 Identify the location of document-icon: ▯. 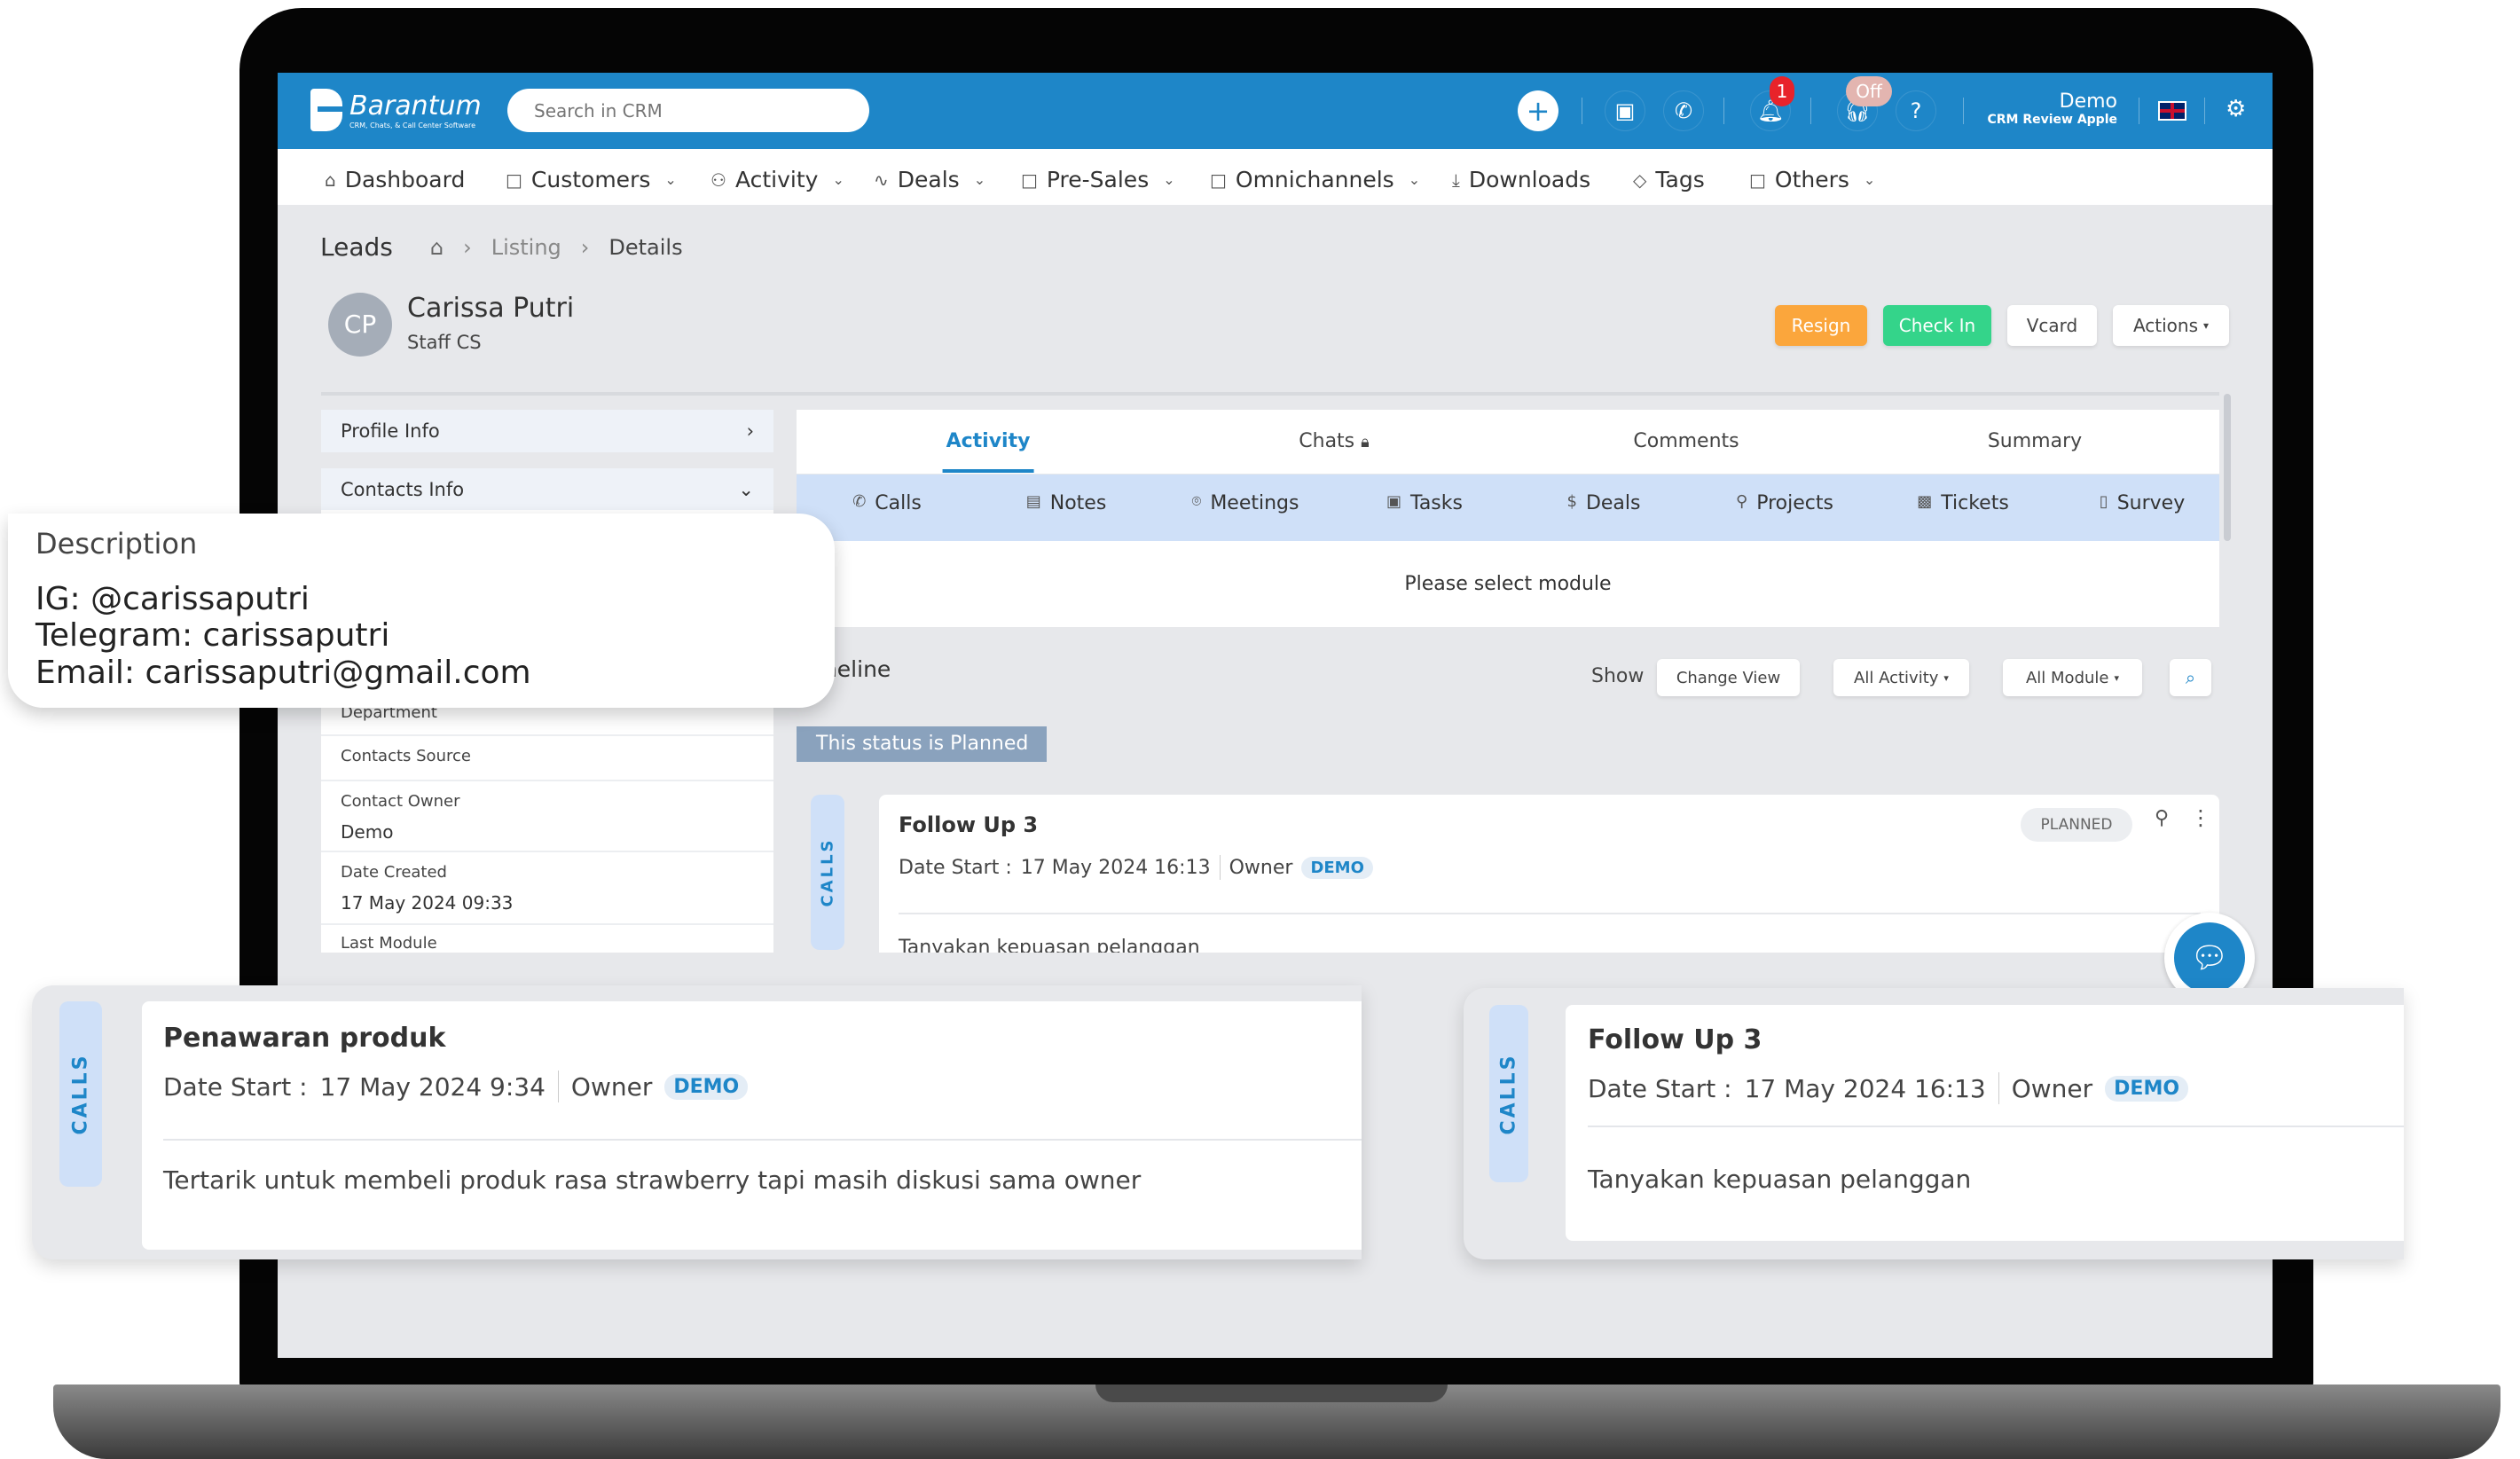
(2103, 501).